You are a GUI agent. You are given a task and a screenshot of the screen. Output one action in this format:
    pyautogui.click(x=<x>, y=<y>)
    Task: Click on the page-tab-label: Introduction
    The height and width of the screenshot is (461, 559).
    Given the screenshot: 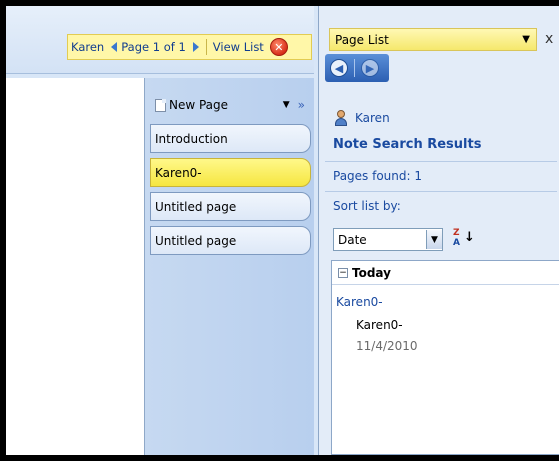 What is the action you would take?
    pyautogui.click(x=191, y=138)
    